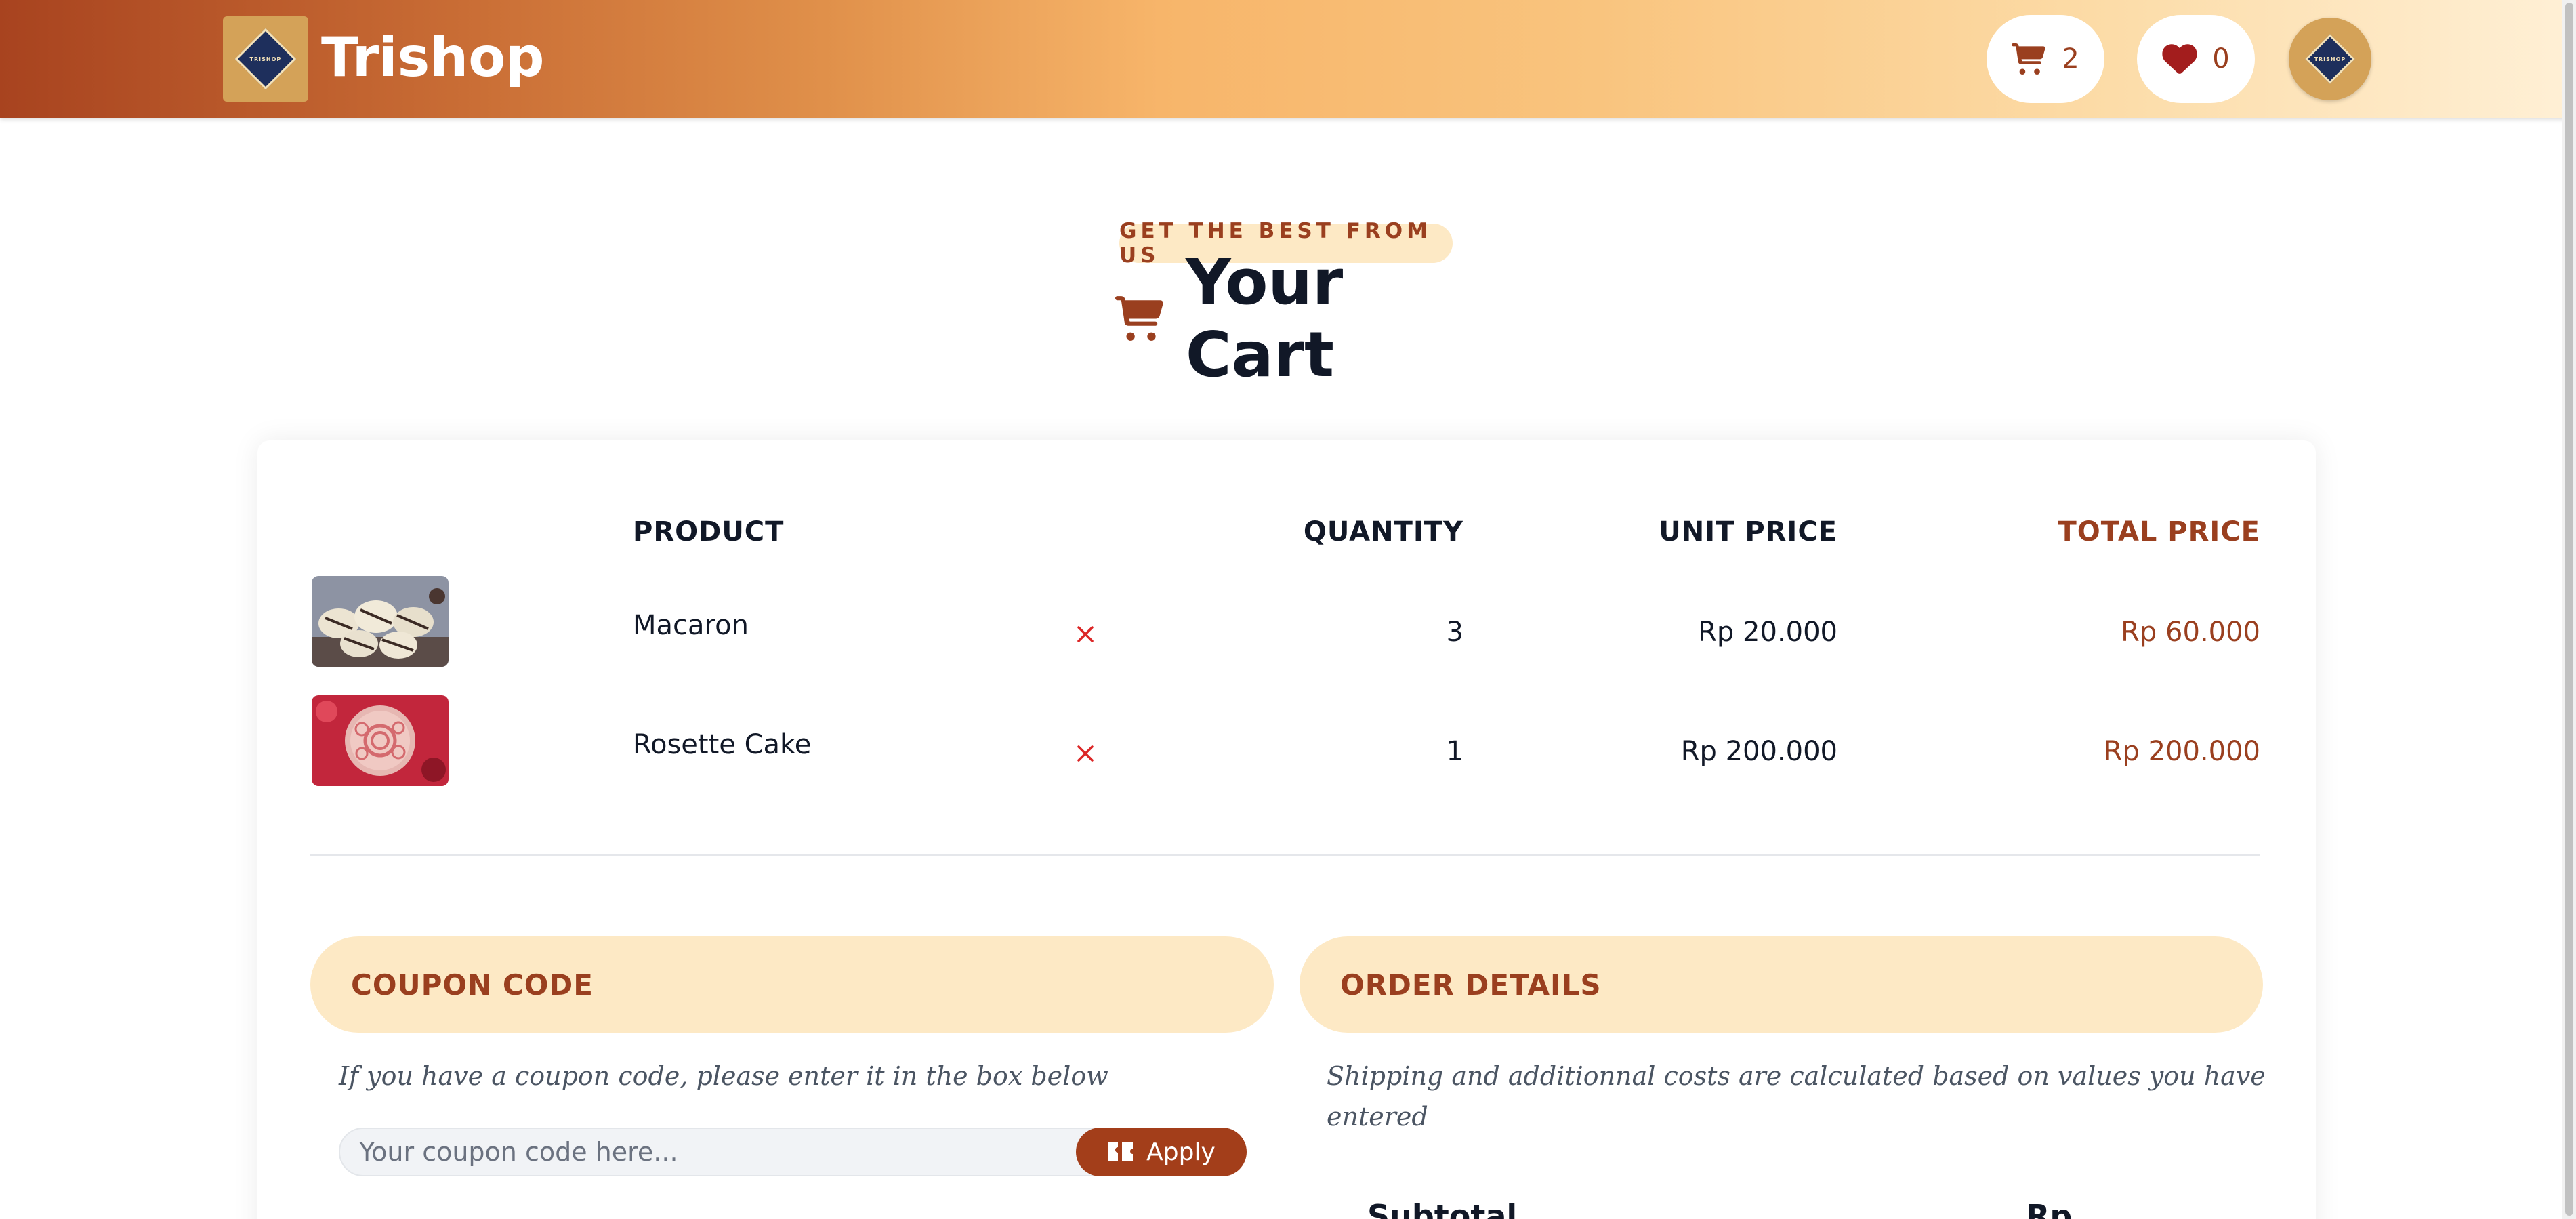 The width and height of the screenshot is (2576, 1219). What do you see at coordinates (1285, 855) in the screenshot?
I see `divider` at bounding box center [1285, 855].